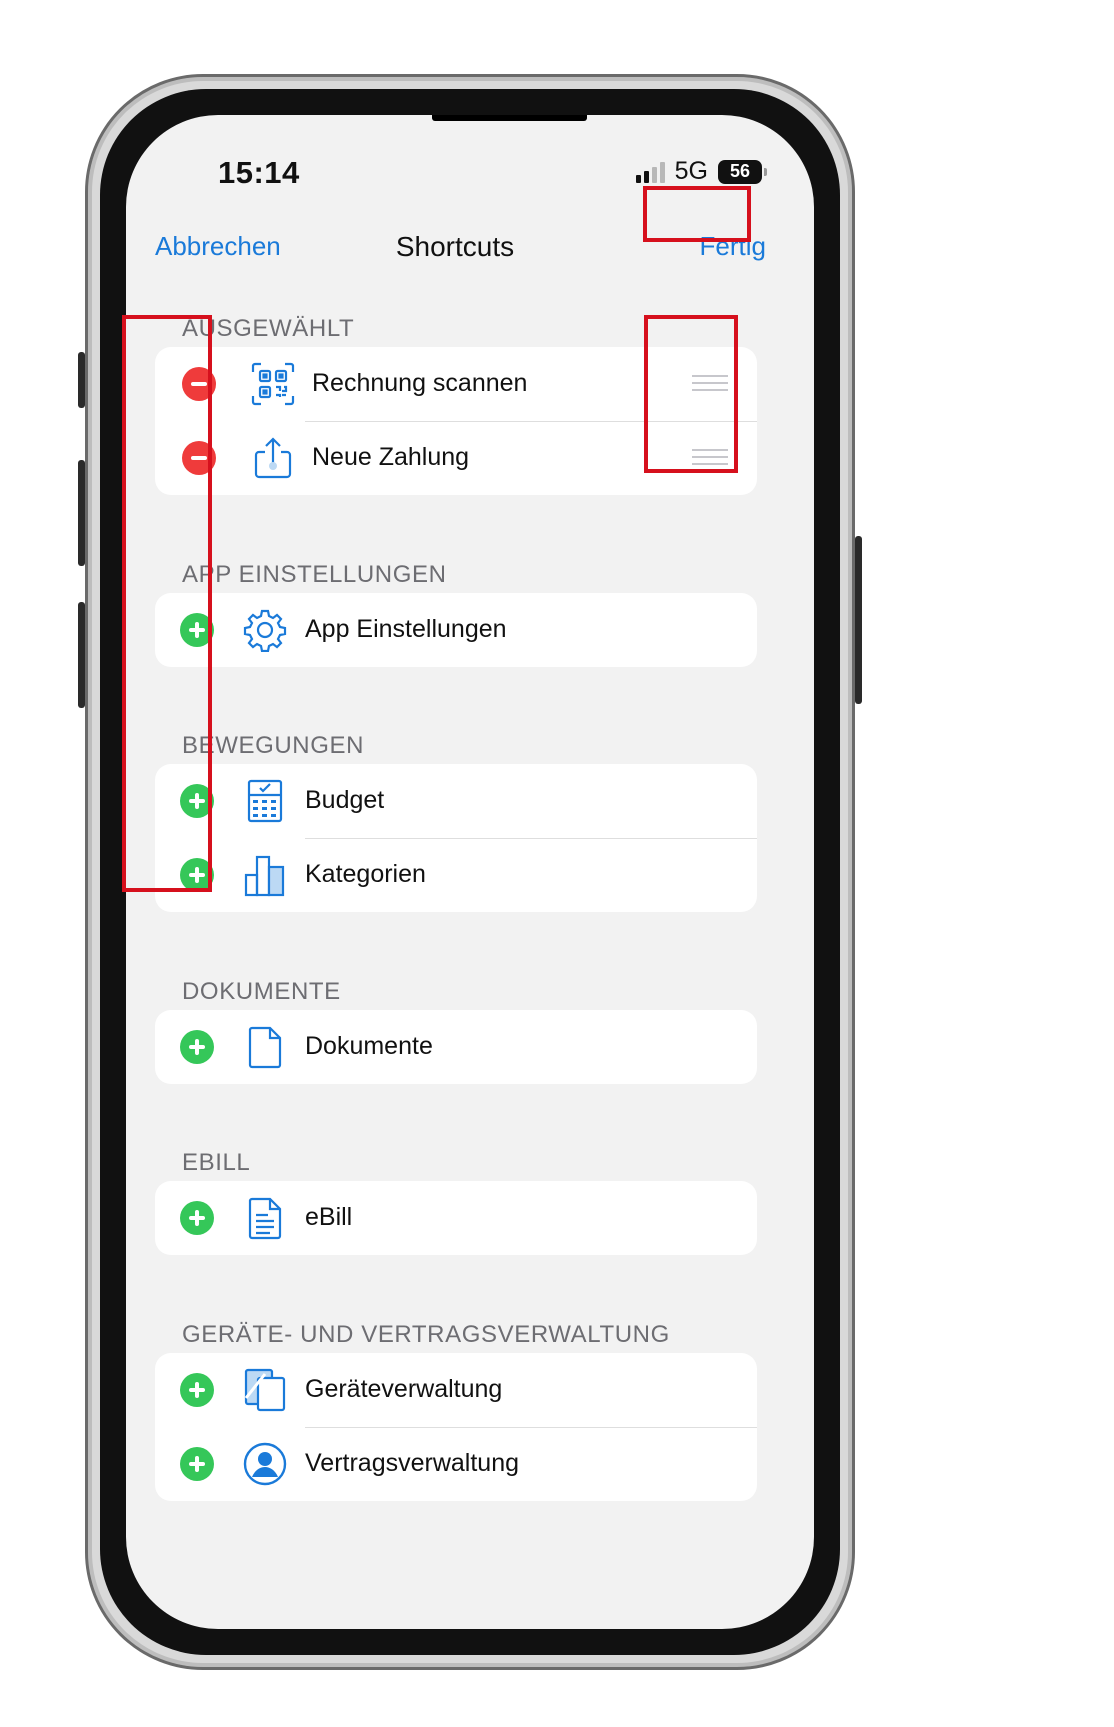  What do you see at coordinates (509, 118) in the screenshot?
I see `top-antenna-band` at bounding box center [509, 118].